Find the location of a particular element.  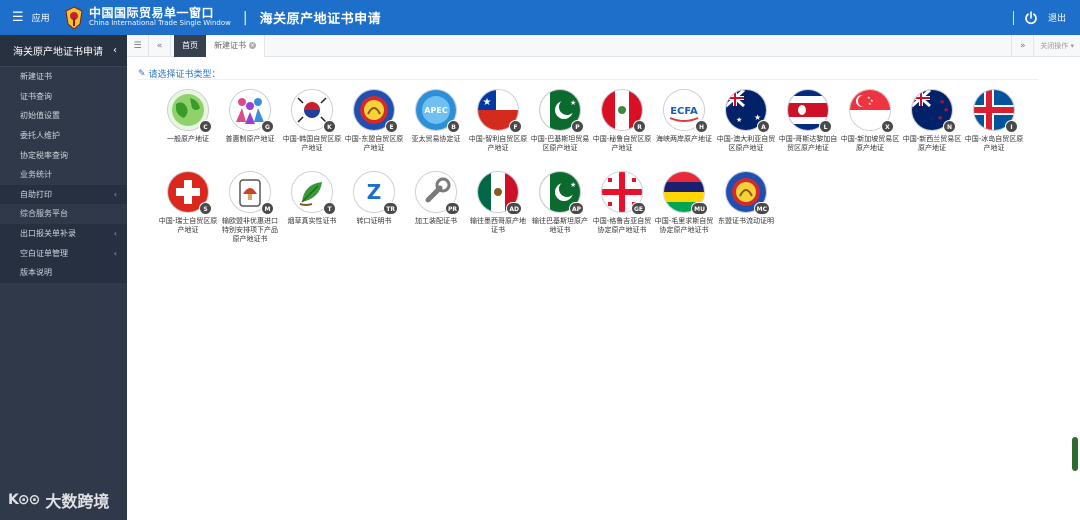

prompt-divider is located at coordinates (588, 79).